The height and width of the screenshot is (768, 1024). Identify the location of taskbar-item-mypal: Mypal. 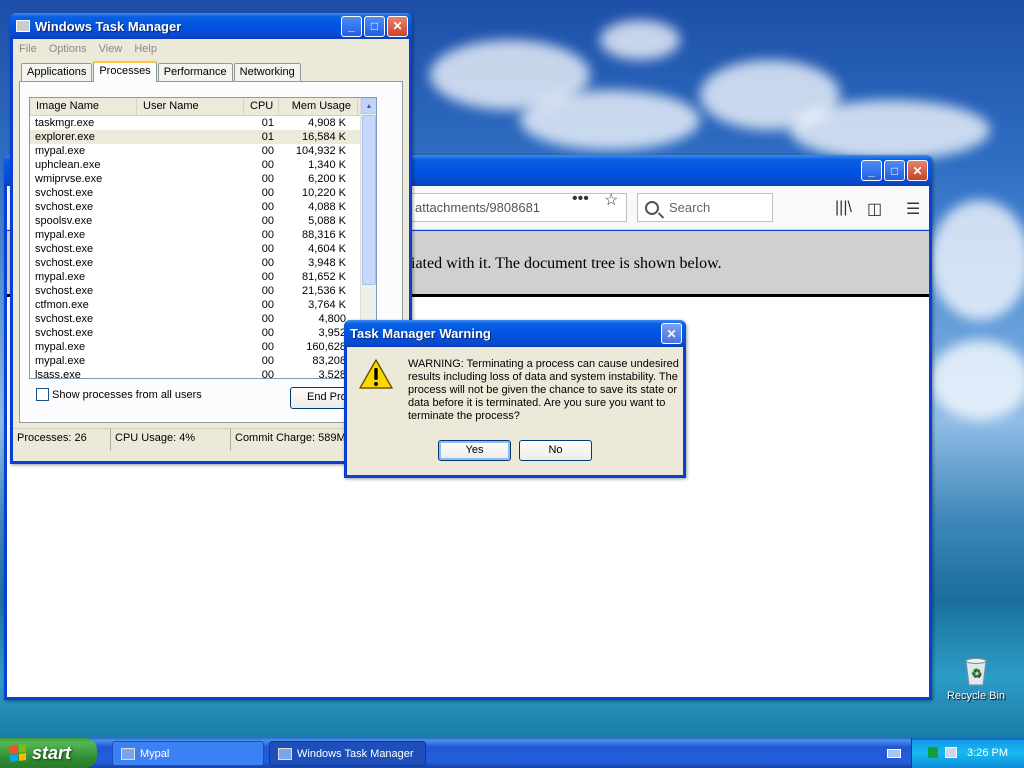
(188, 753).